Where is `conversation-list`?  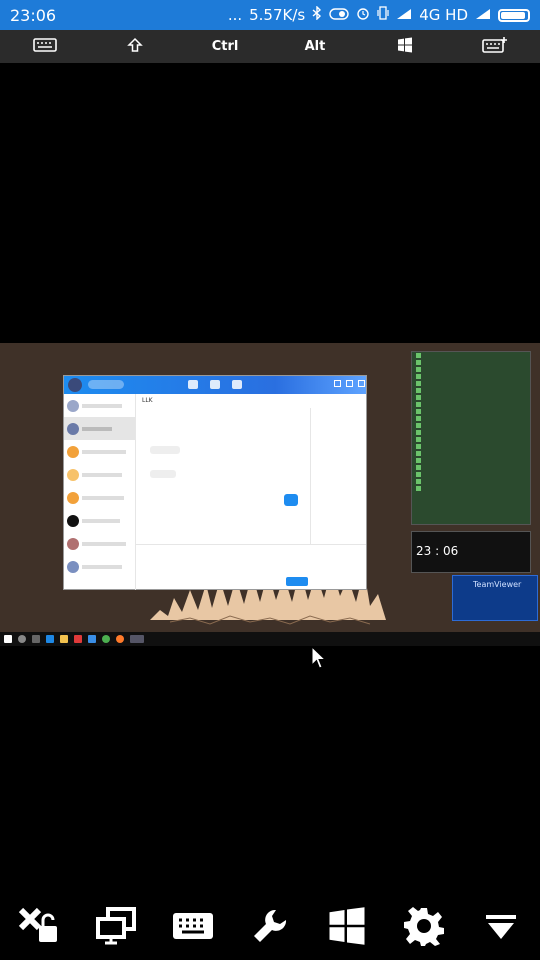
conversation-list is located at coordinates (100, 492).